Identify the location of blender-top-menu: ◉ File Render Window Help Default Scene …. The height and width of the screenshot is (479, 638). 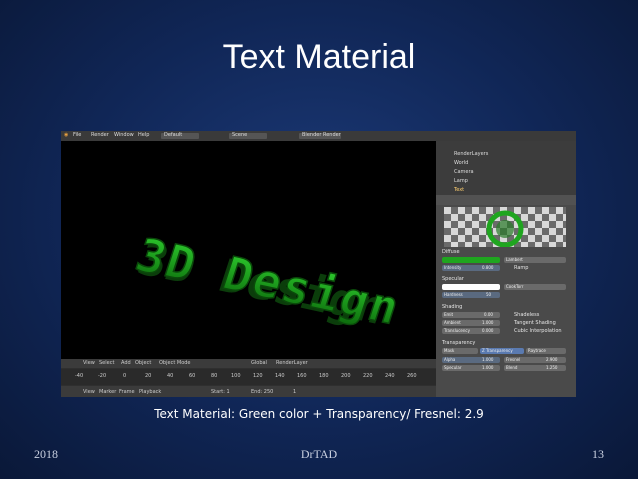
(318, 136).